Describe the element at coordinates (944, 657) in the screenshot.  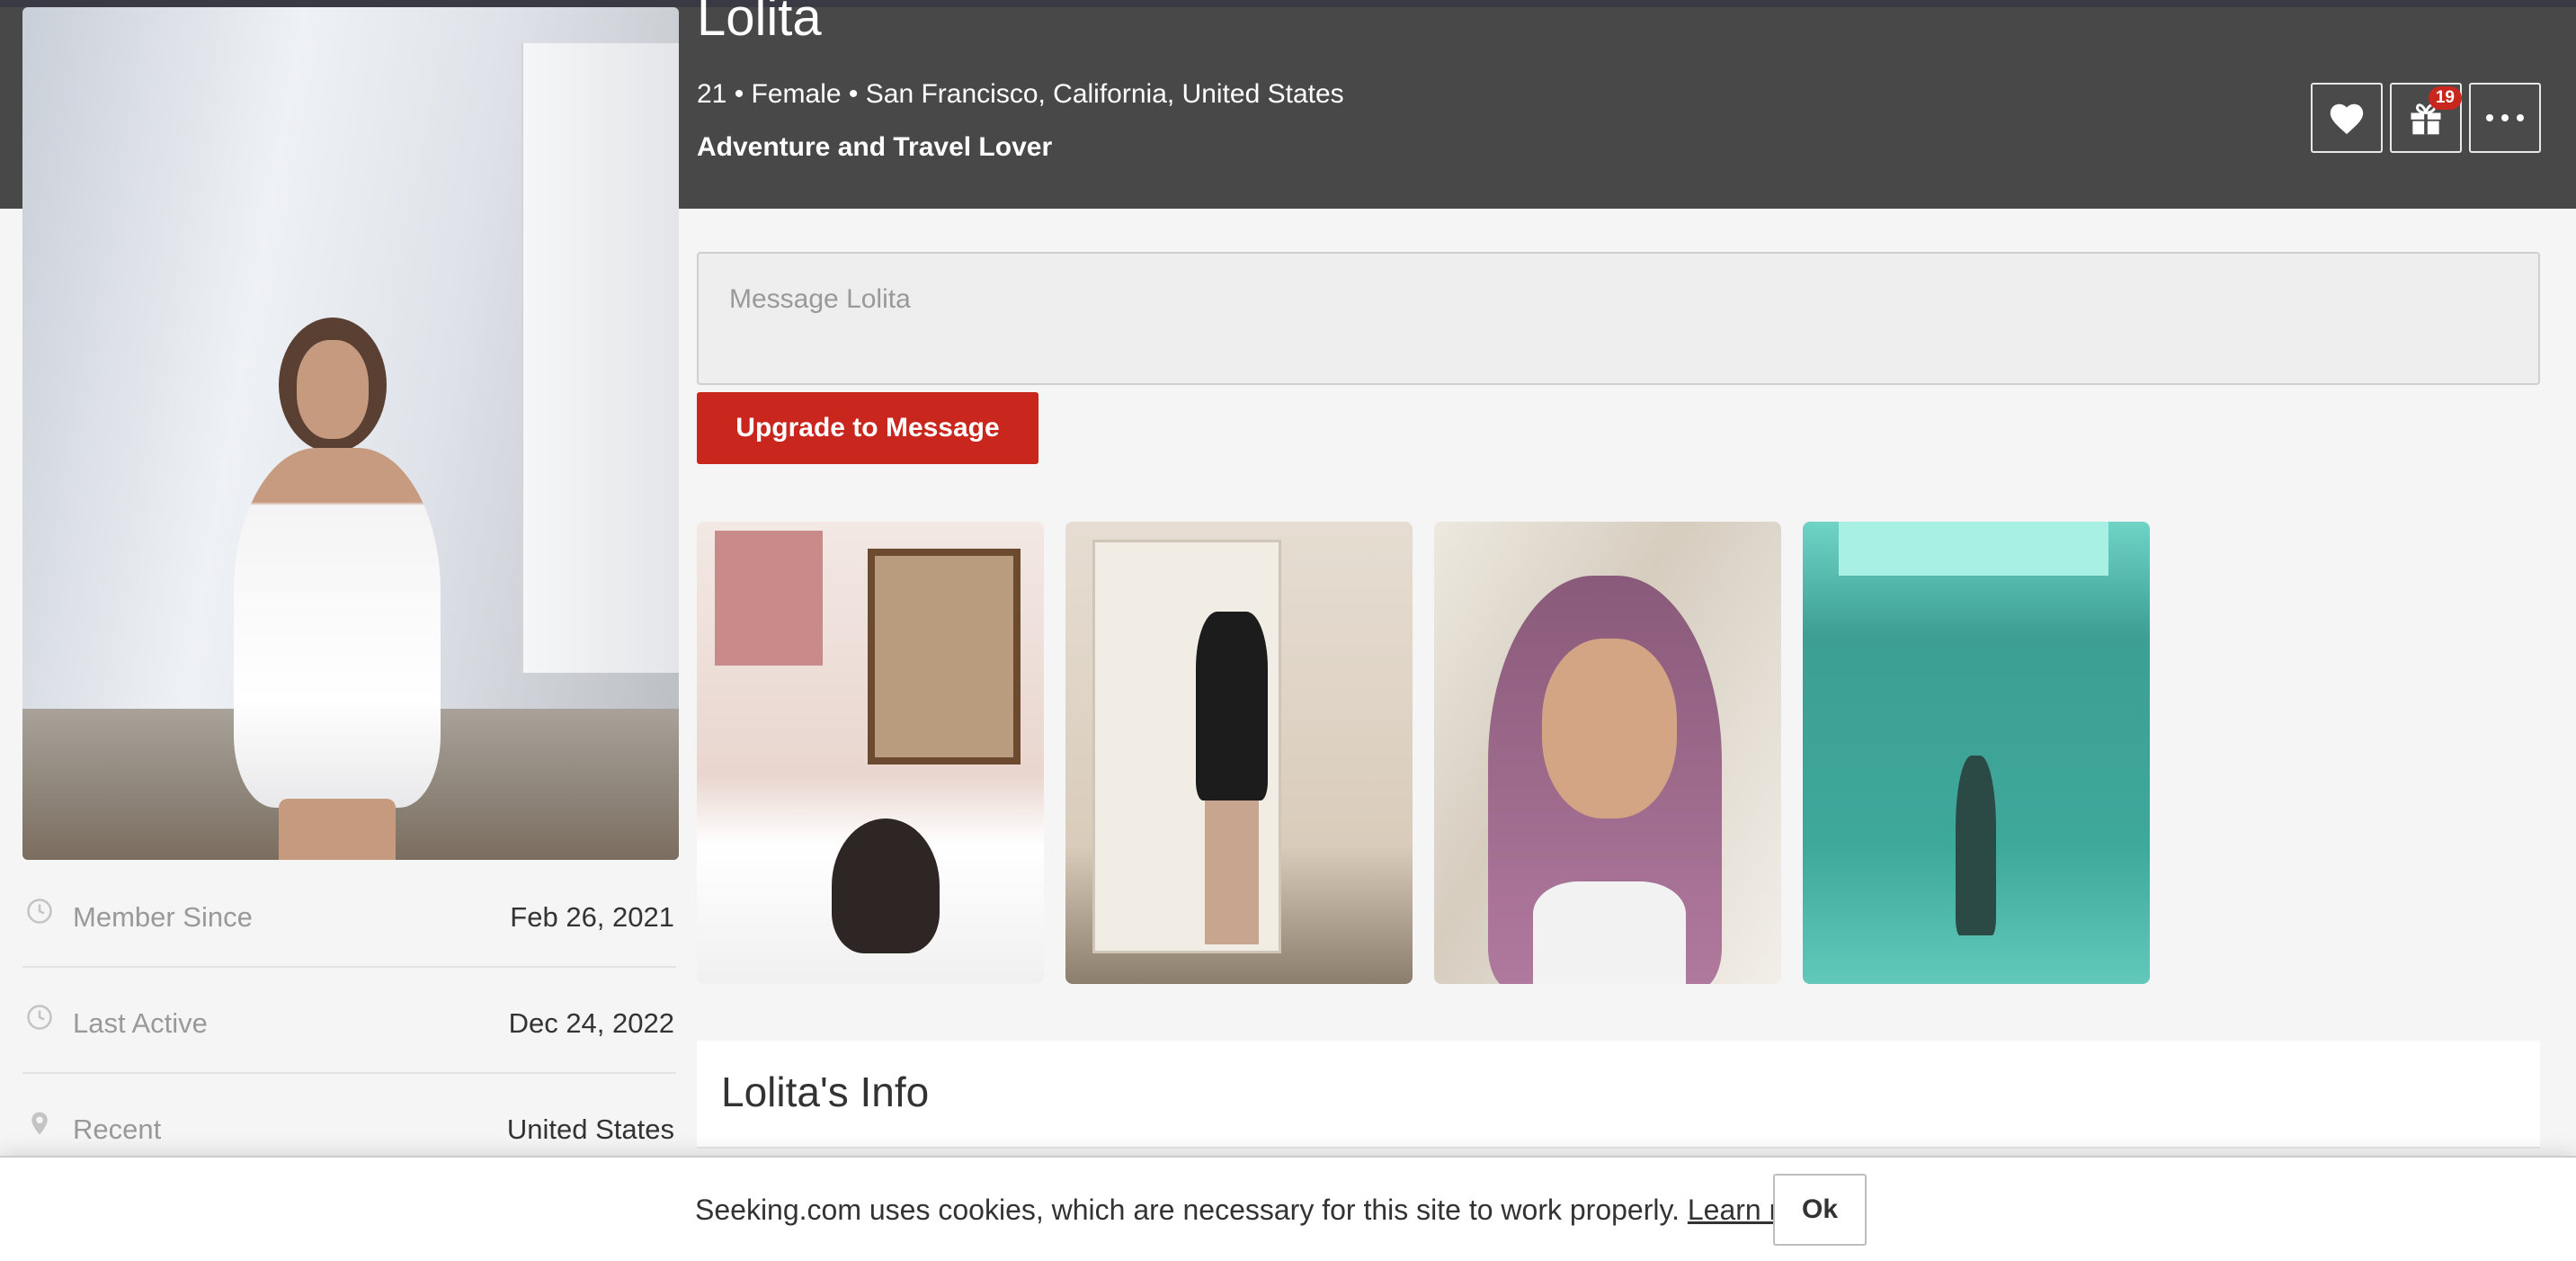
I see `photo-frame` at that location.